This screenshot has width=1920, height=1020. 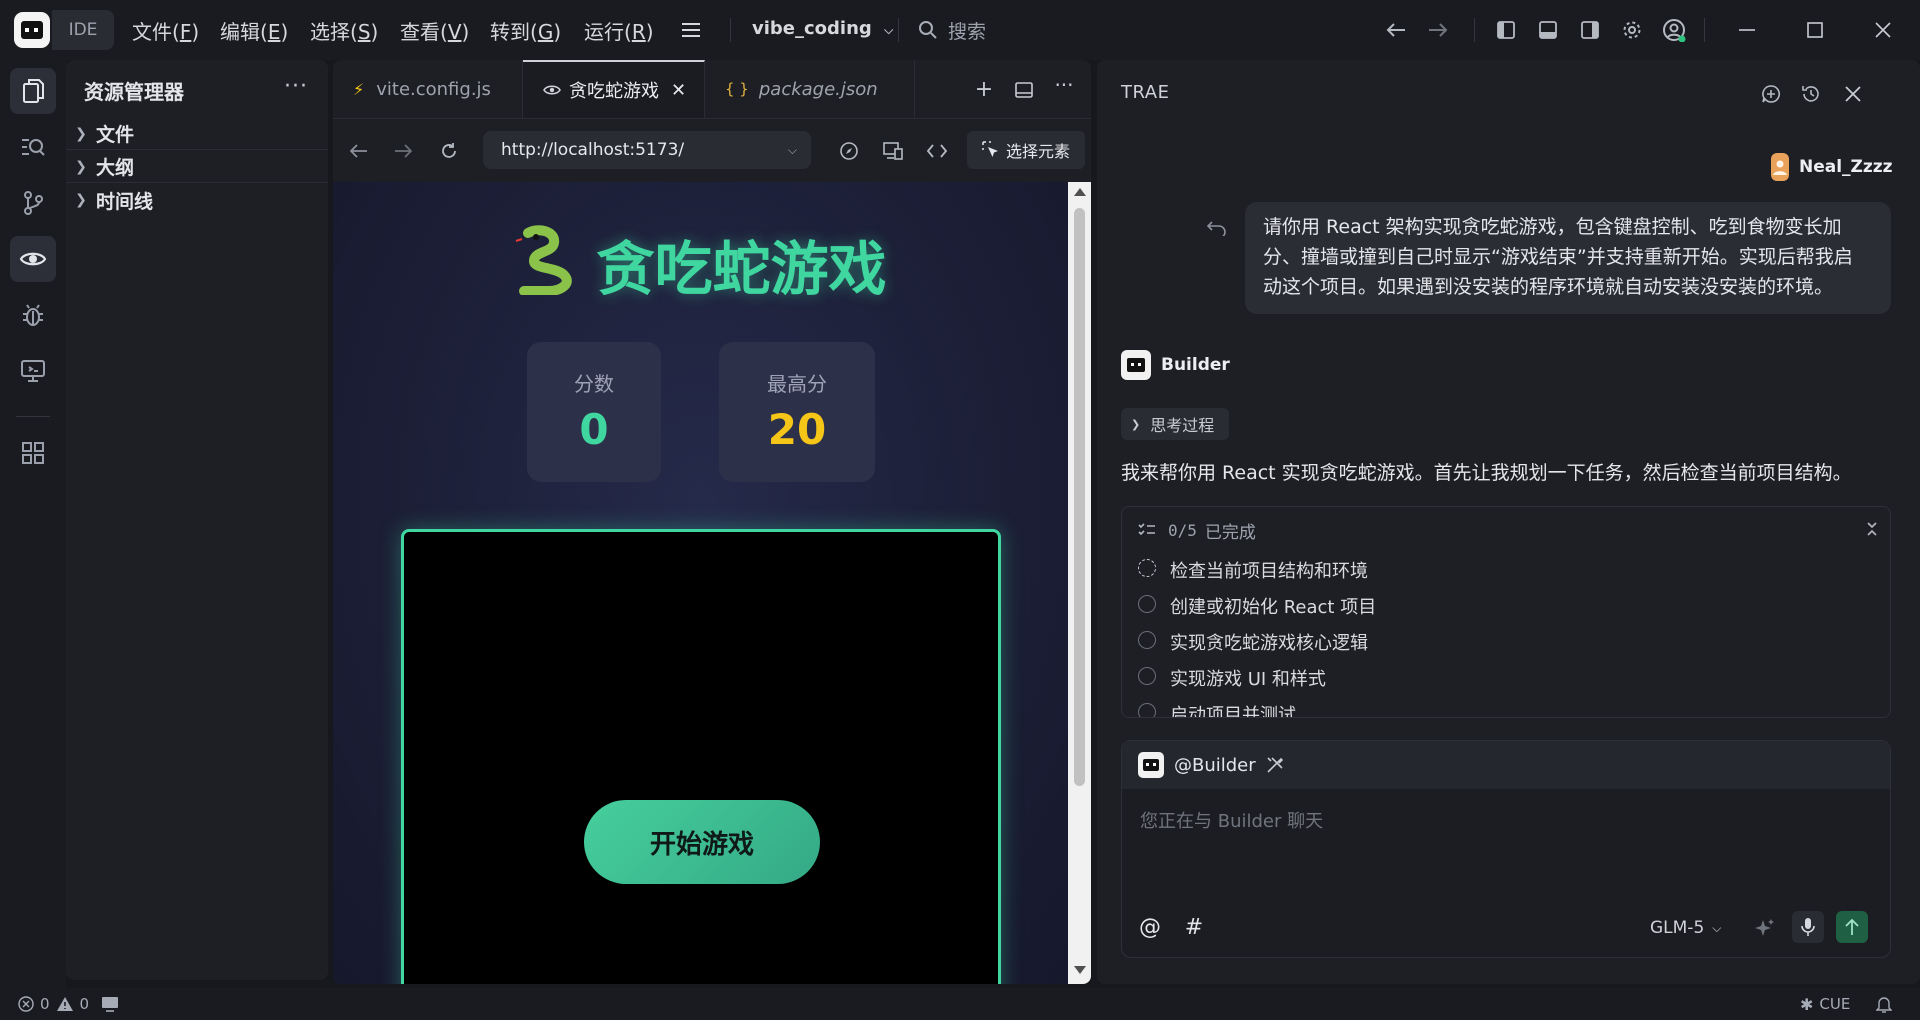 What do you see at coordinates (197, 167) in the screenshot?
I see `section-outline: ❯ 大纲` at bounding box center [197, 167].